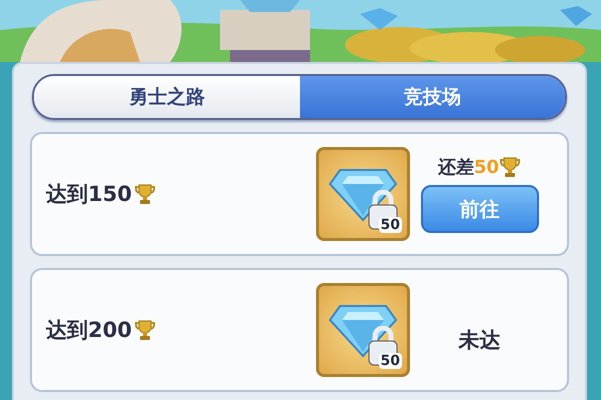 This screenshot has height=400, width=601. Describe the element at coordinates (167, 97) in the screenshot. I see `tab: 勇士之路` at that location.